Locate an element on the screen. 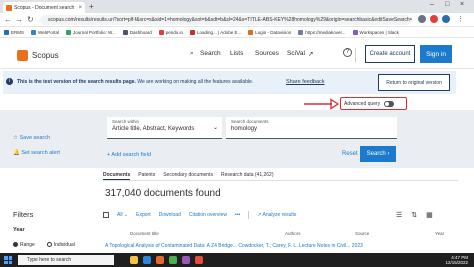 This screenshot has width=474, height=267. individual-radio: Individual is located at coordinates (60, 245).